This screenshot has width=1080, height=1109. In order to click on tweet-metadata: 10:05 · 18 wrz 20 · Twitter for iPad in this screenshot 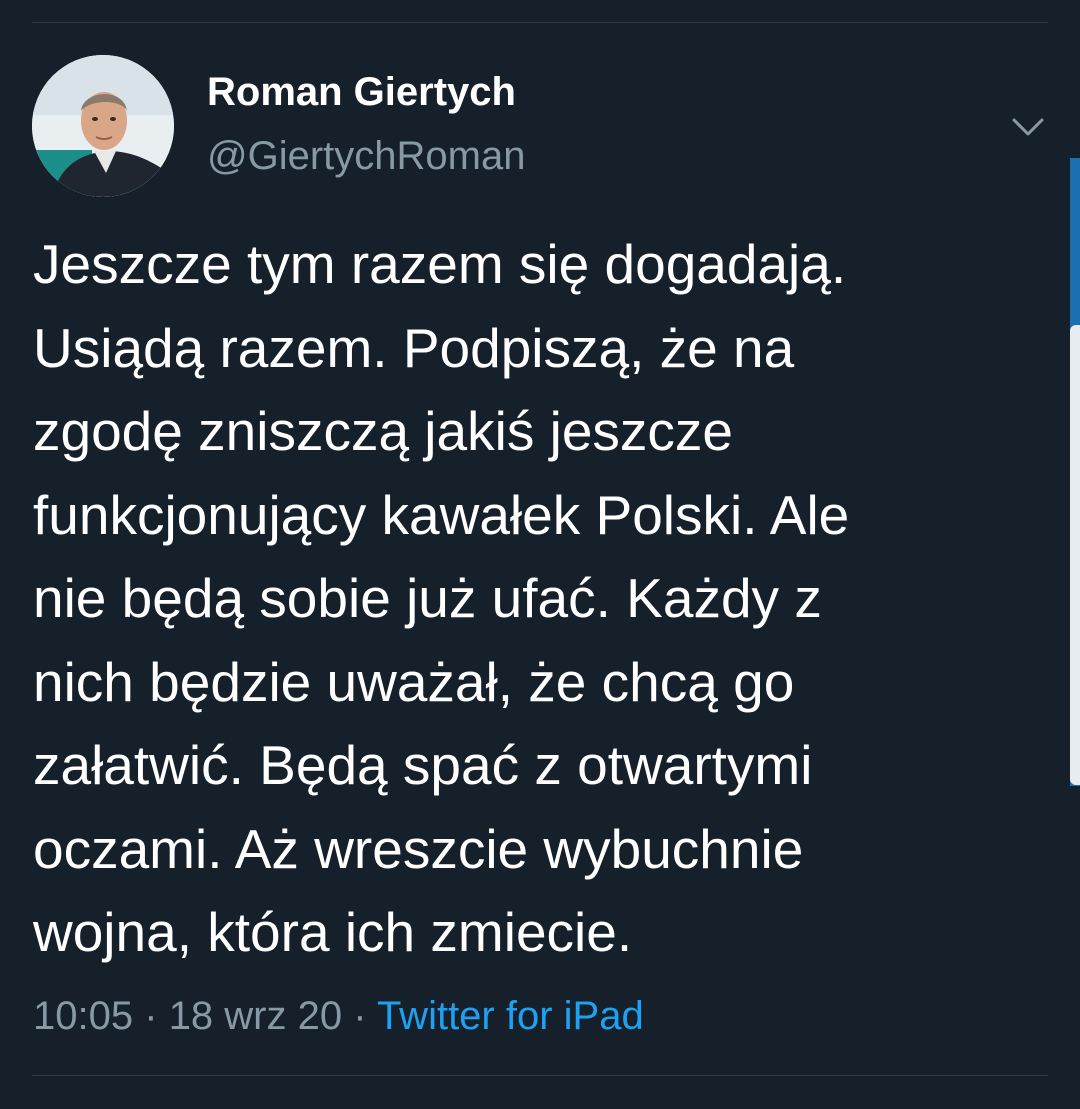, I will do `click(338, 1016)`.